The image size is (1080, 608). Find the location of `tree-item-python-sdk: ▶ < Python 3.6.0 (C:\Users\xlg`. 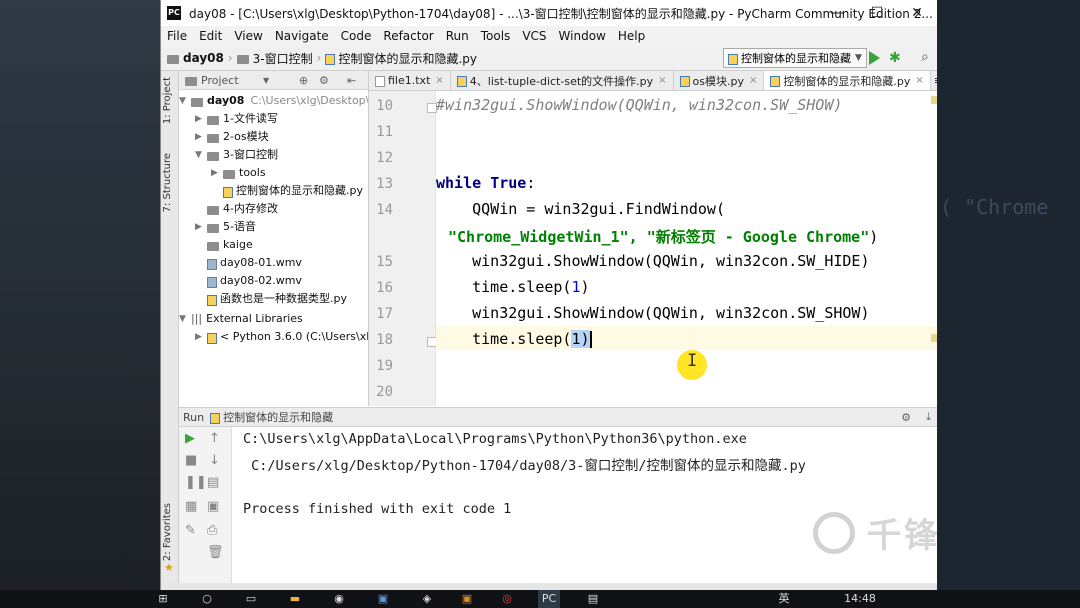

tree-item-python-sdk: ▶ < Python 3.6.0 (C:\Users\xlg is located at coordinates (282, 337).